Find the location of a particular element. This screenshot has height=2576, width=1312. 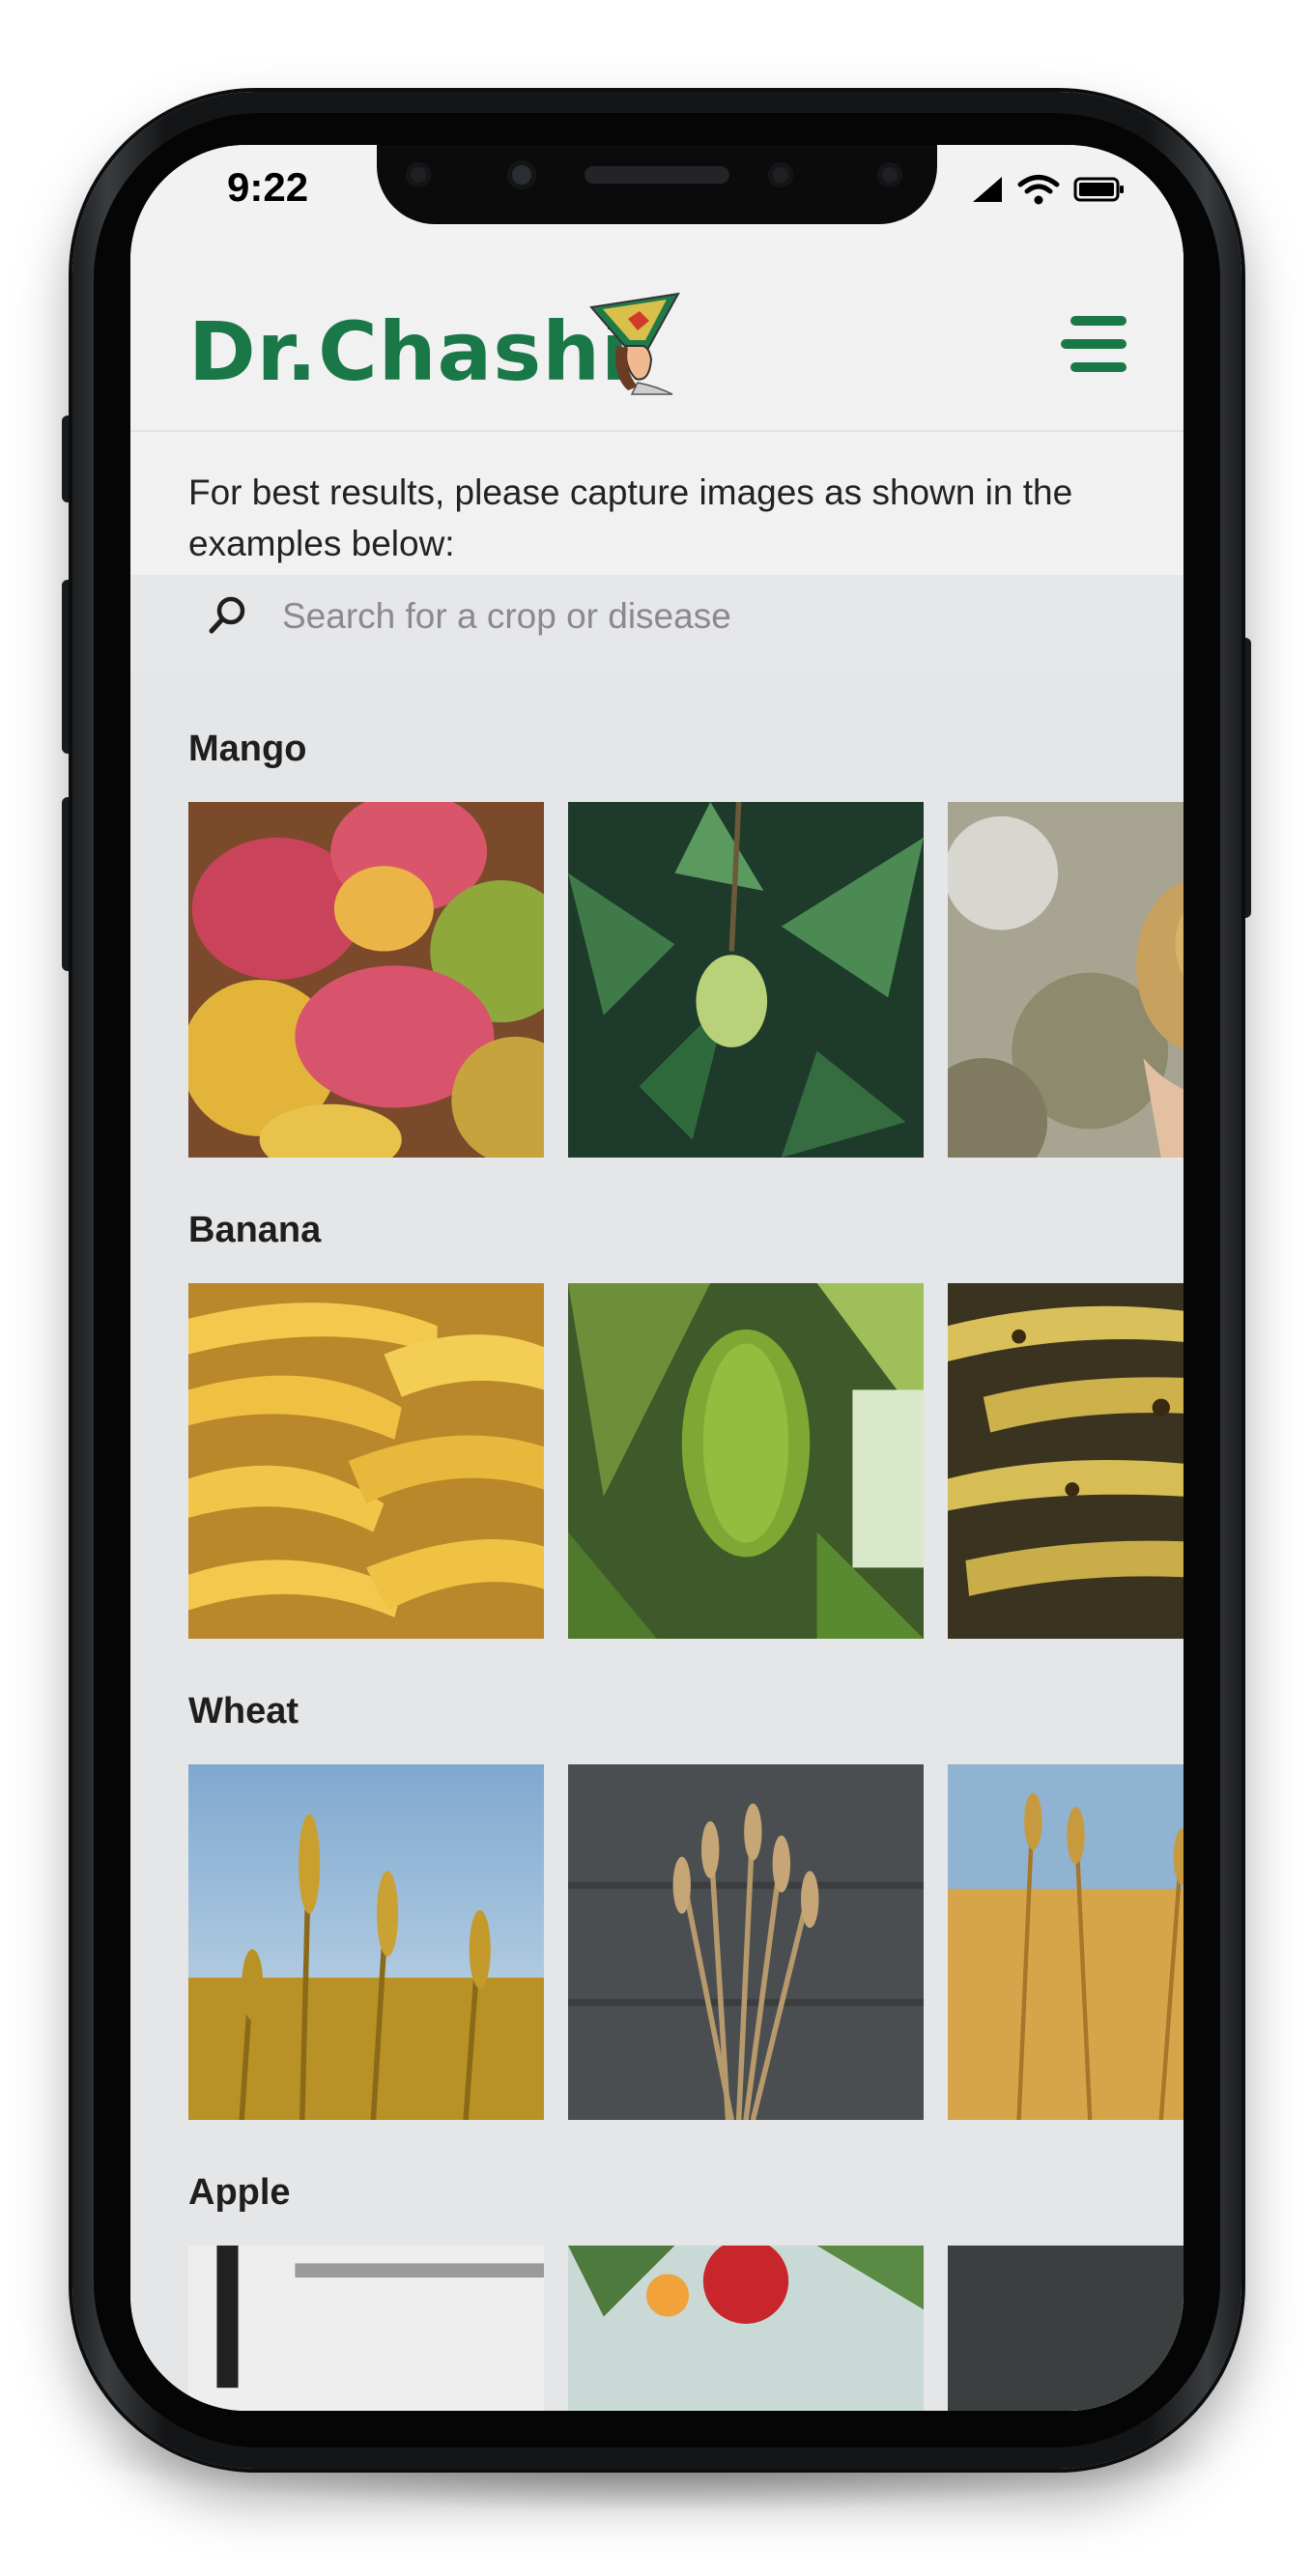

crop-section-banana: Banana is located at coordinates (686, 1420).